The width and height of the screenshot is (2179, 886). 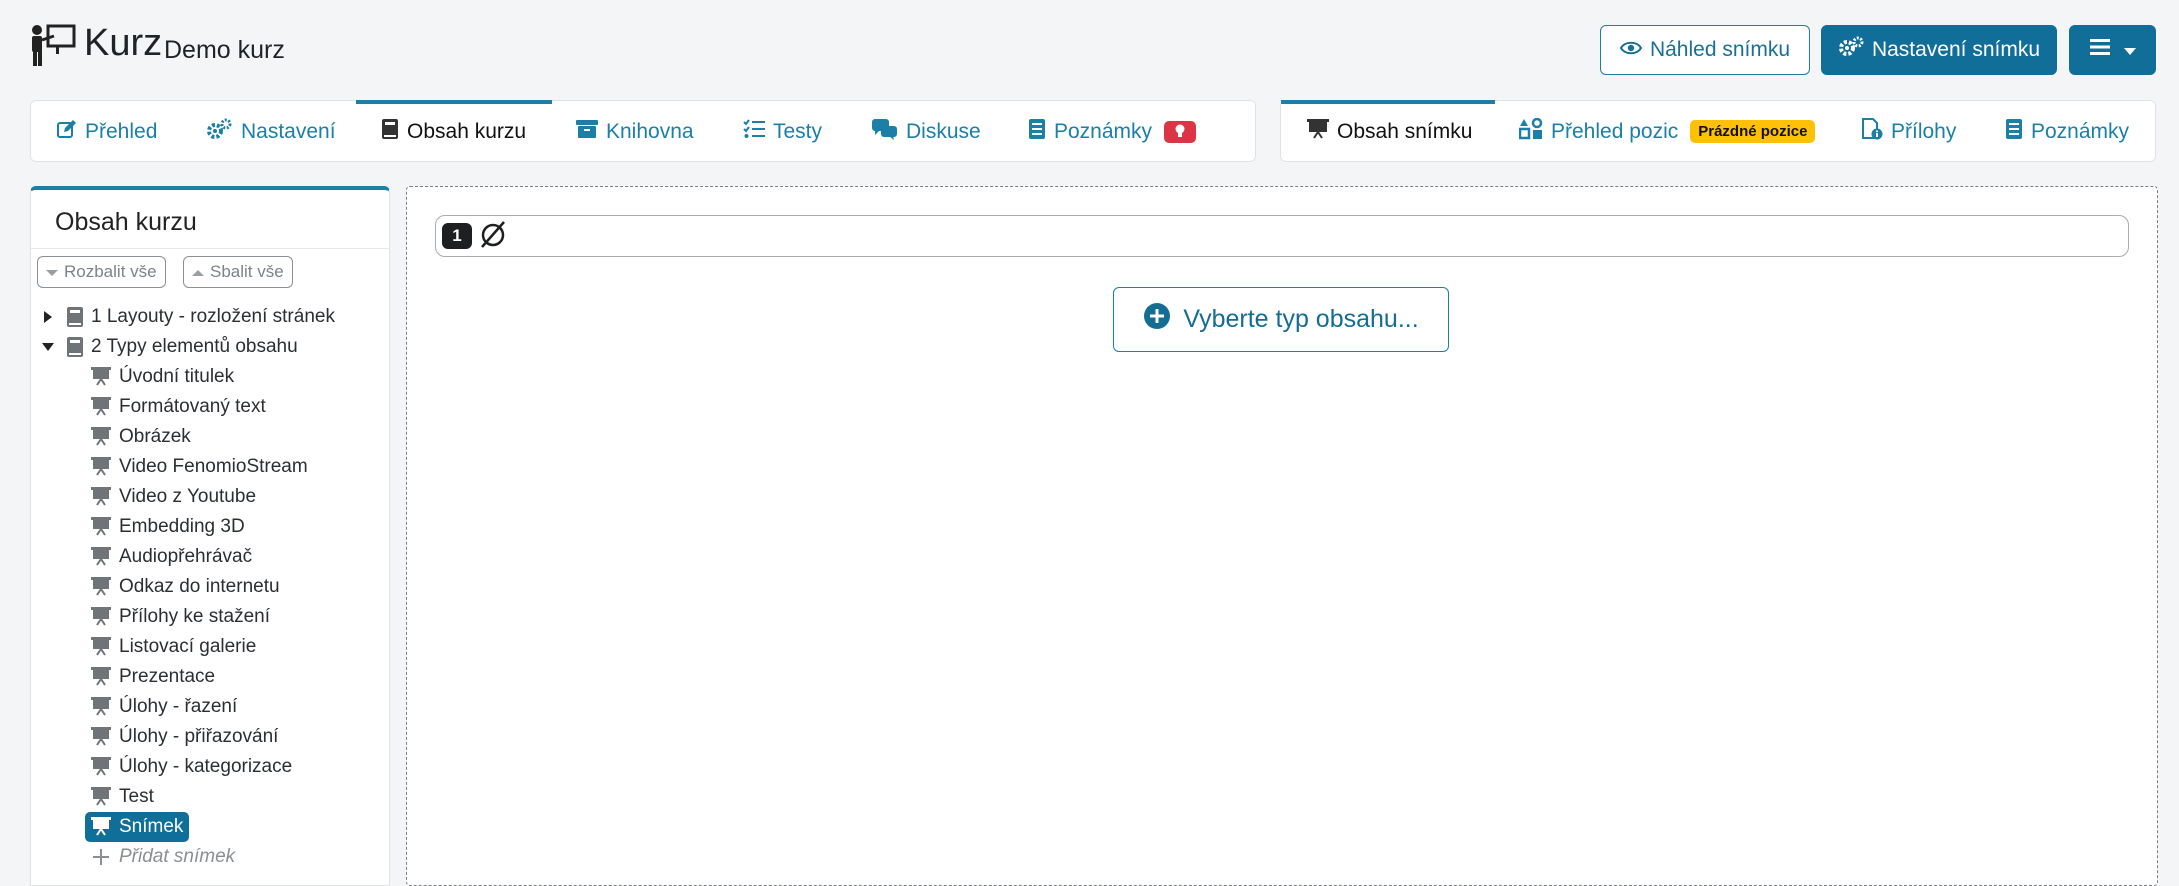 What do you see at coordinates (188, 496) in the screenshot?
I see `tree-item-label: Video z Youtube` at bounding box center [188, 496].